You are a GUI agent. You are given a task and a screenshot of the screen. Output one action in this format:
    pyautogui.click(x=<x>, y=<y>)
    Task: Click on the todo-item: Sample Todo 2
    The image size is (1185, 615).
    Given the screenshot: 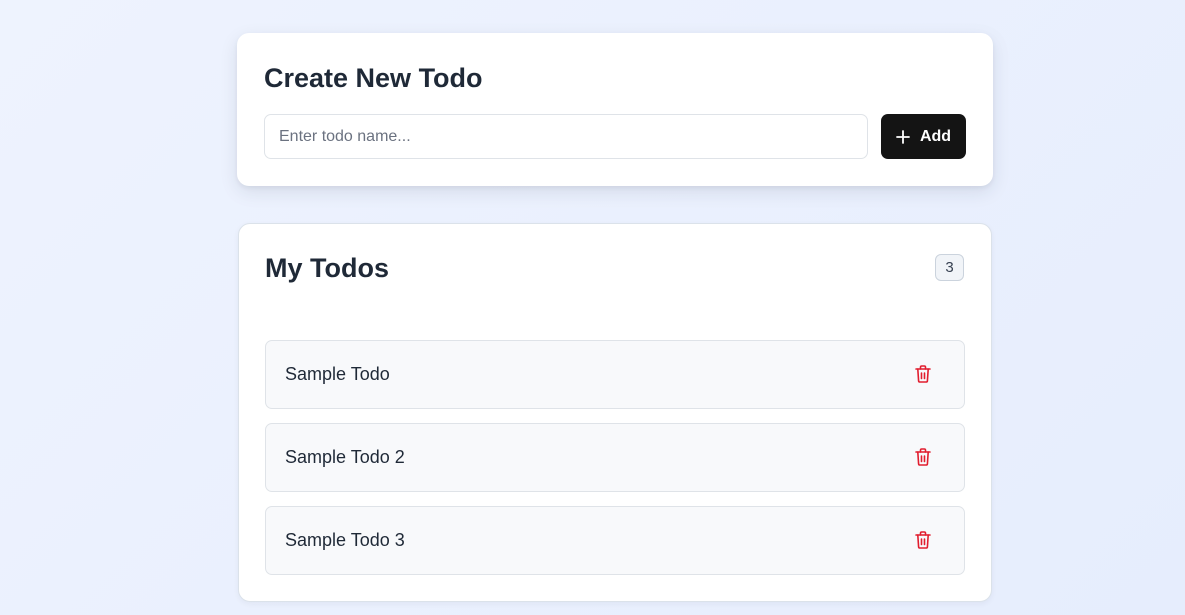 What is the action you would take?
    pyautogui.click(x=615, y=457)
    